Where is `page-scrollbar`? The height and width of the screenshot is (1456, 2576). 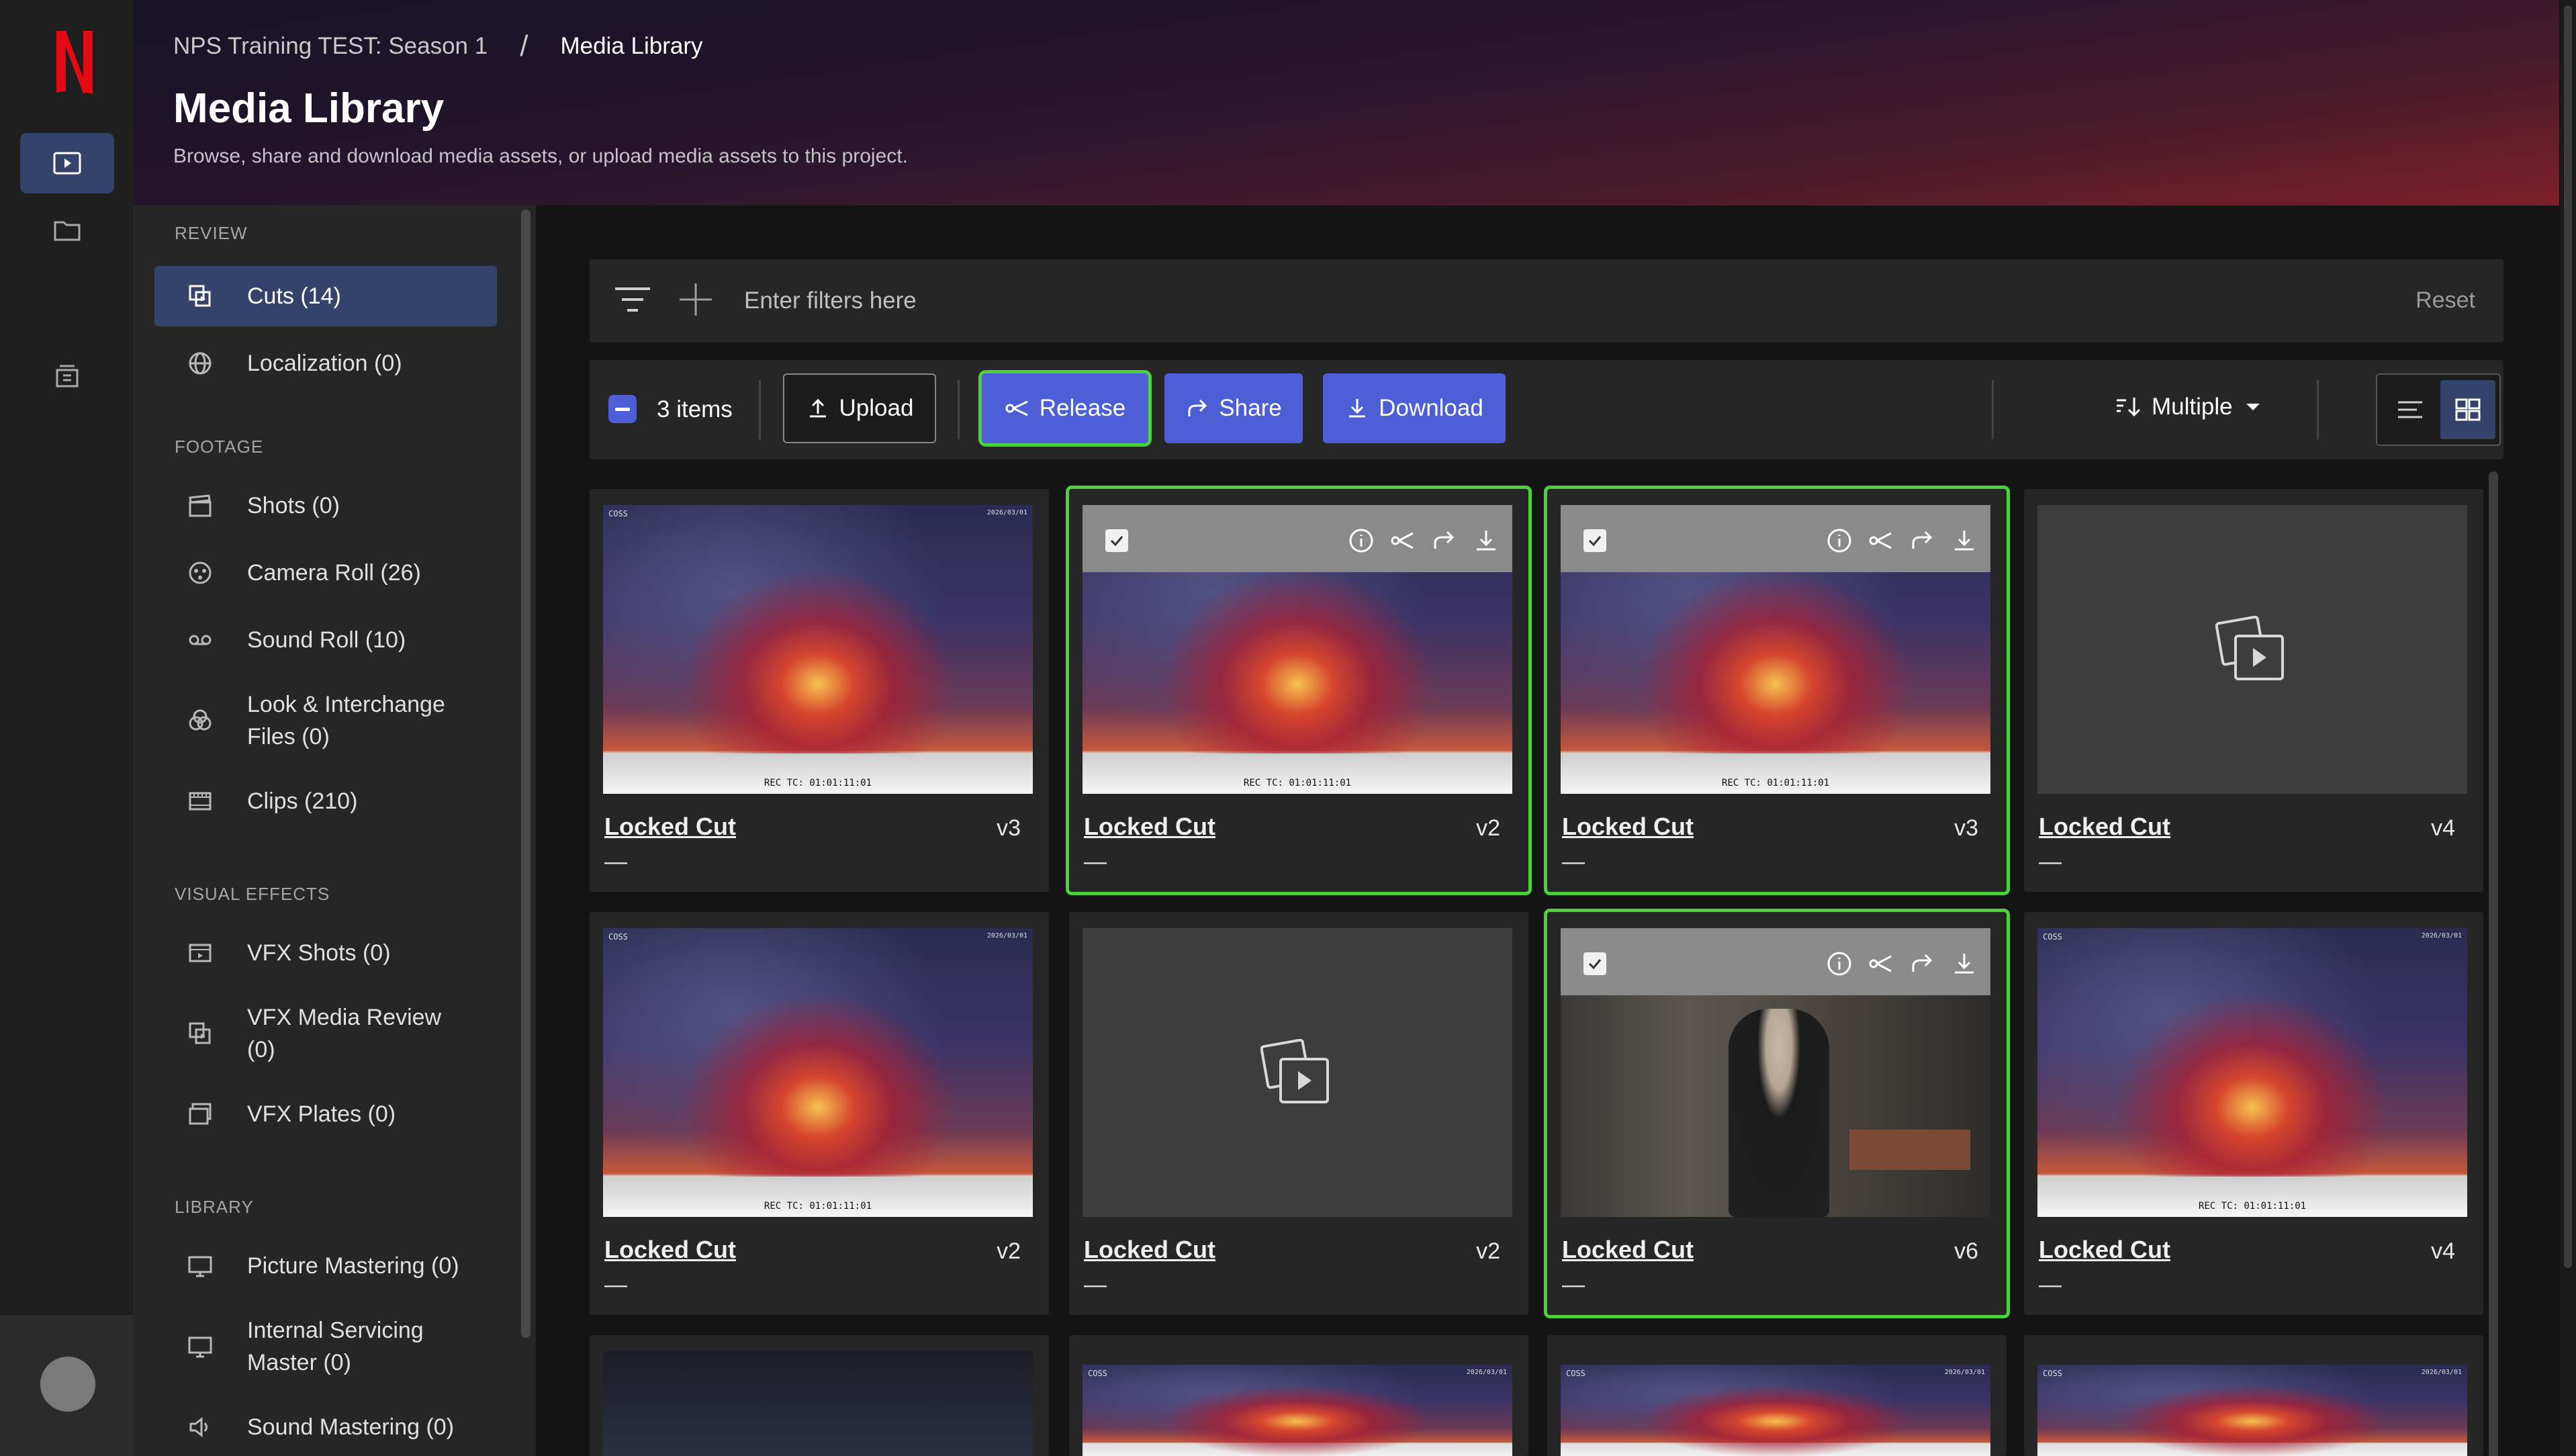
page-scrollbar is located at coordinates (2568, 636).